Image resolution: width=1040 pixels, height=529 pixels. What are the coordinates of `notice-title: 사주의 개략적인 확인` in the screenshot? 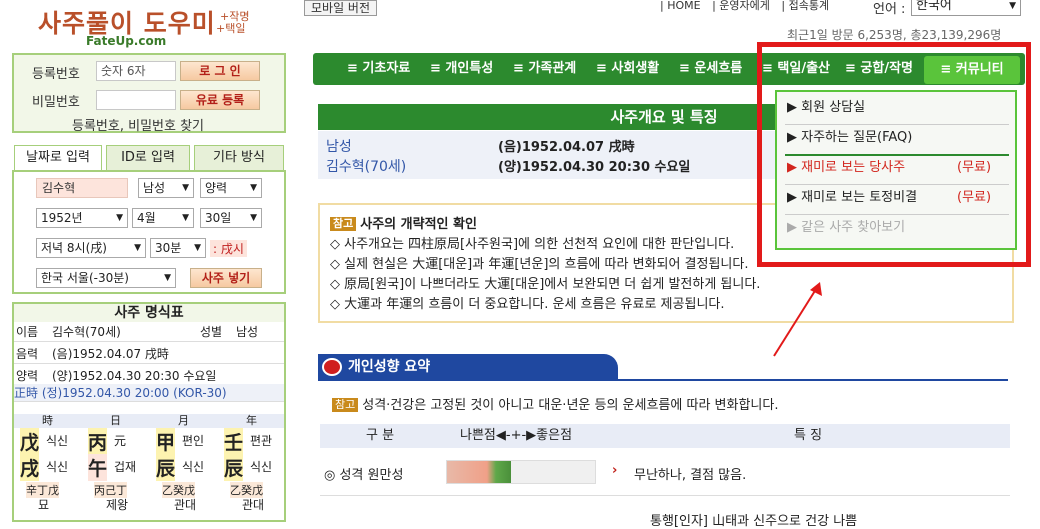 It's located at (418, 224).